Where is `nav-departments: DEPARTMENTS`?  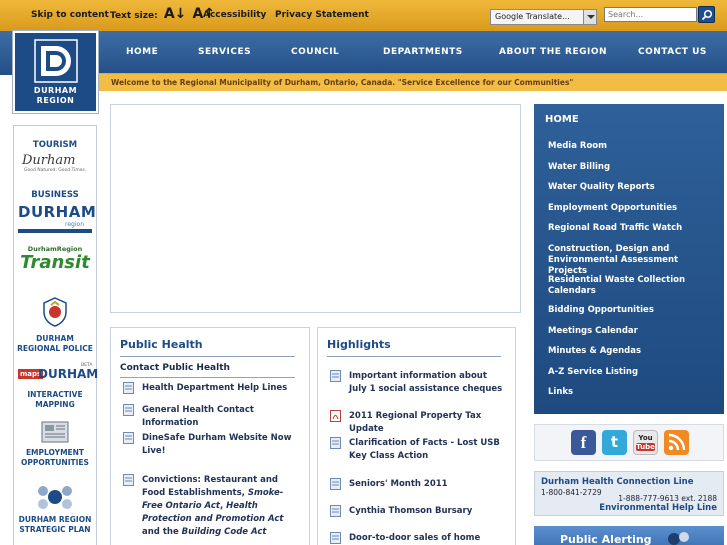
nav-departments: DEPARTMENTS is located at coordinates (423, 52).